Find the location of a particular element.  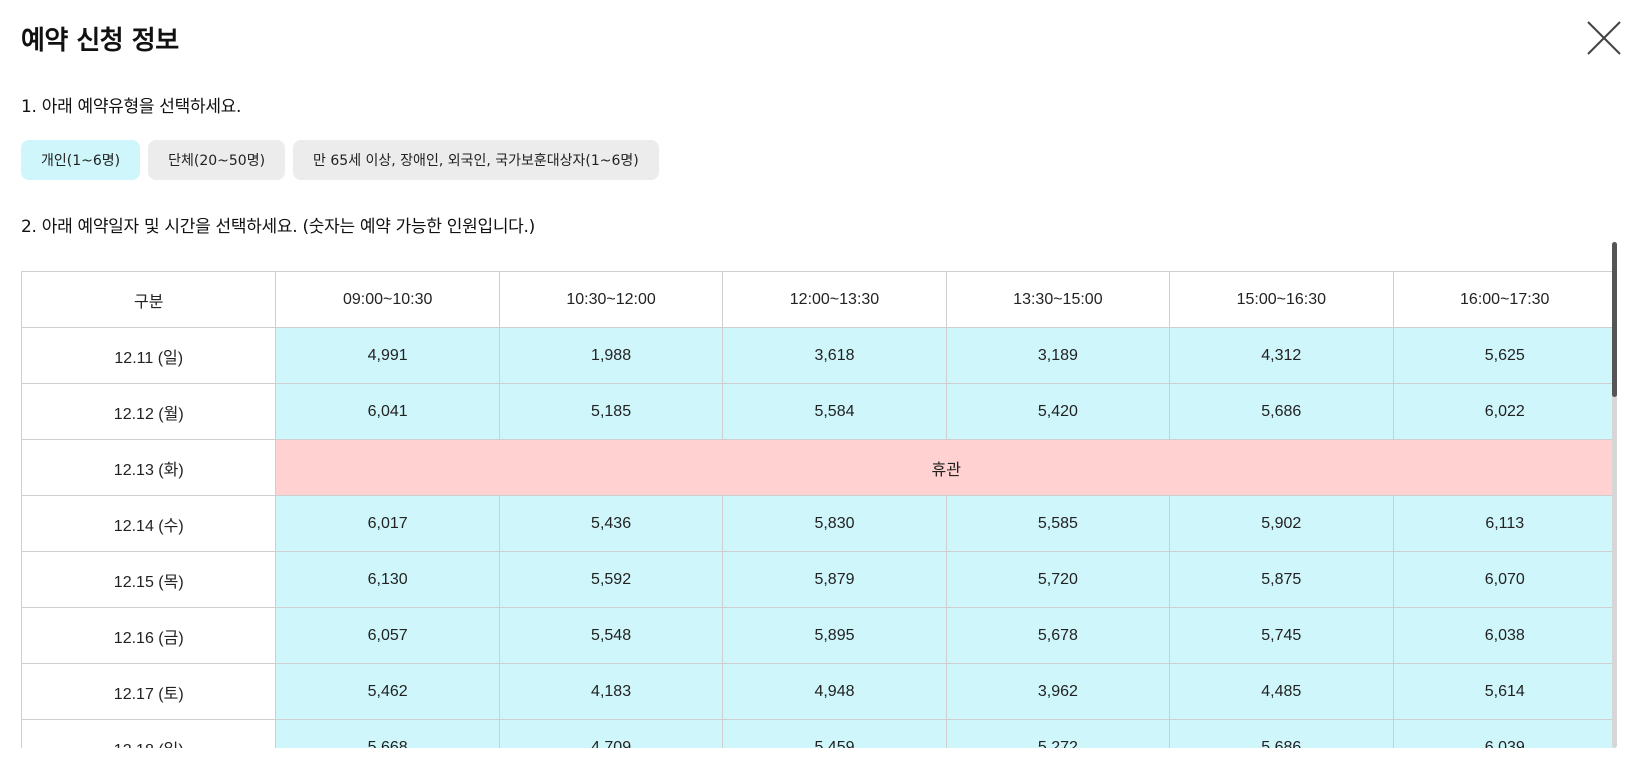

close-button is located at coordinates (1604, 38).